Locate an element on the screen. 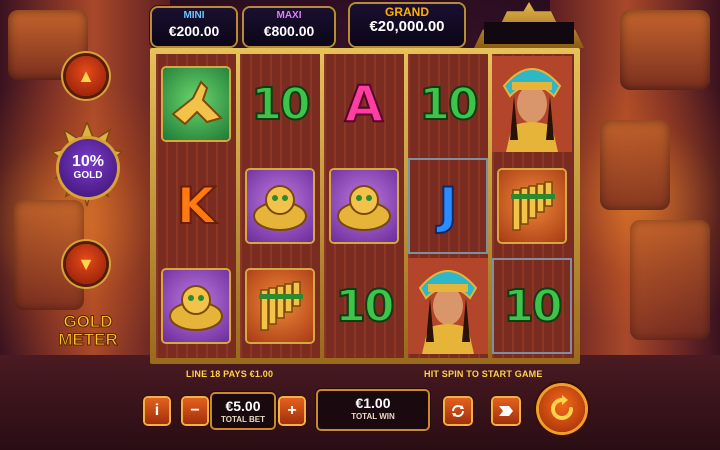  jackpot-mini: MINI €200.00 is located at coordinates (194, 27).